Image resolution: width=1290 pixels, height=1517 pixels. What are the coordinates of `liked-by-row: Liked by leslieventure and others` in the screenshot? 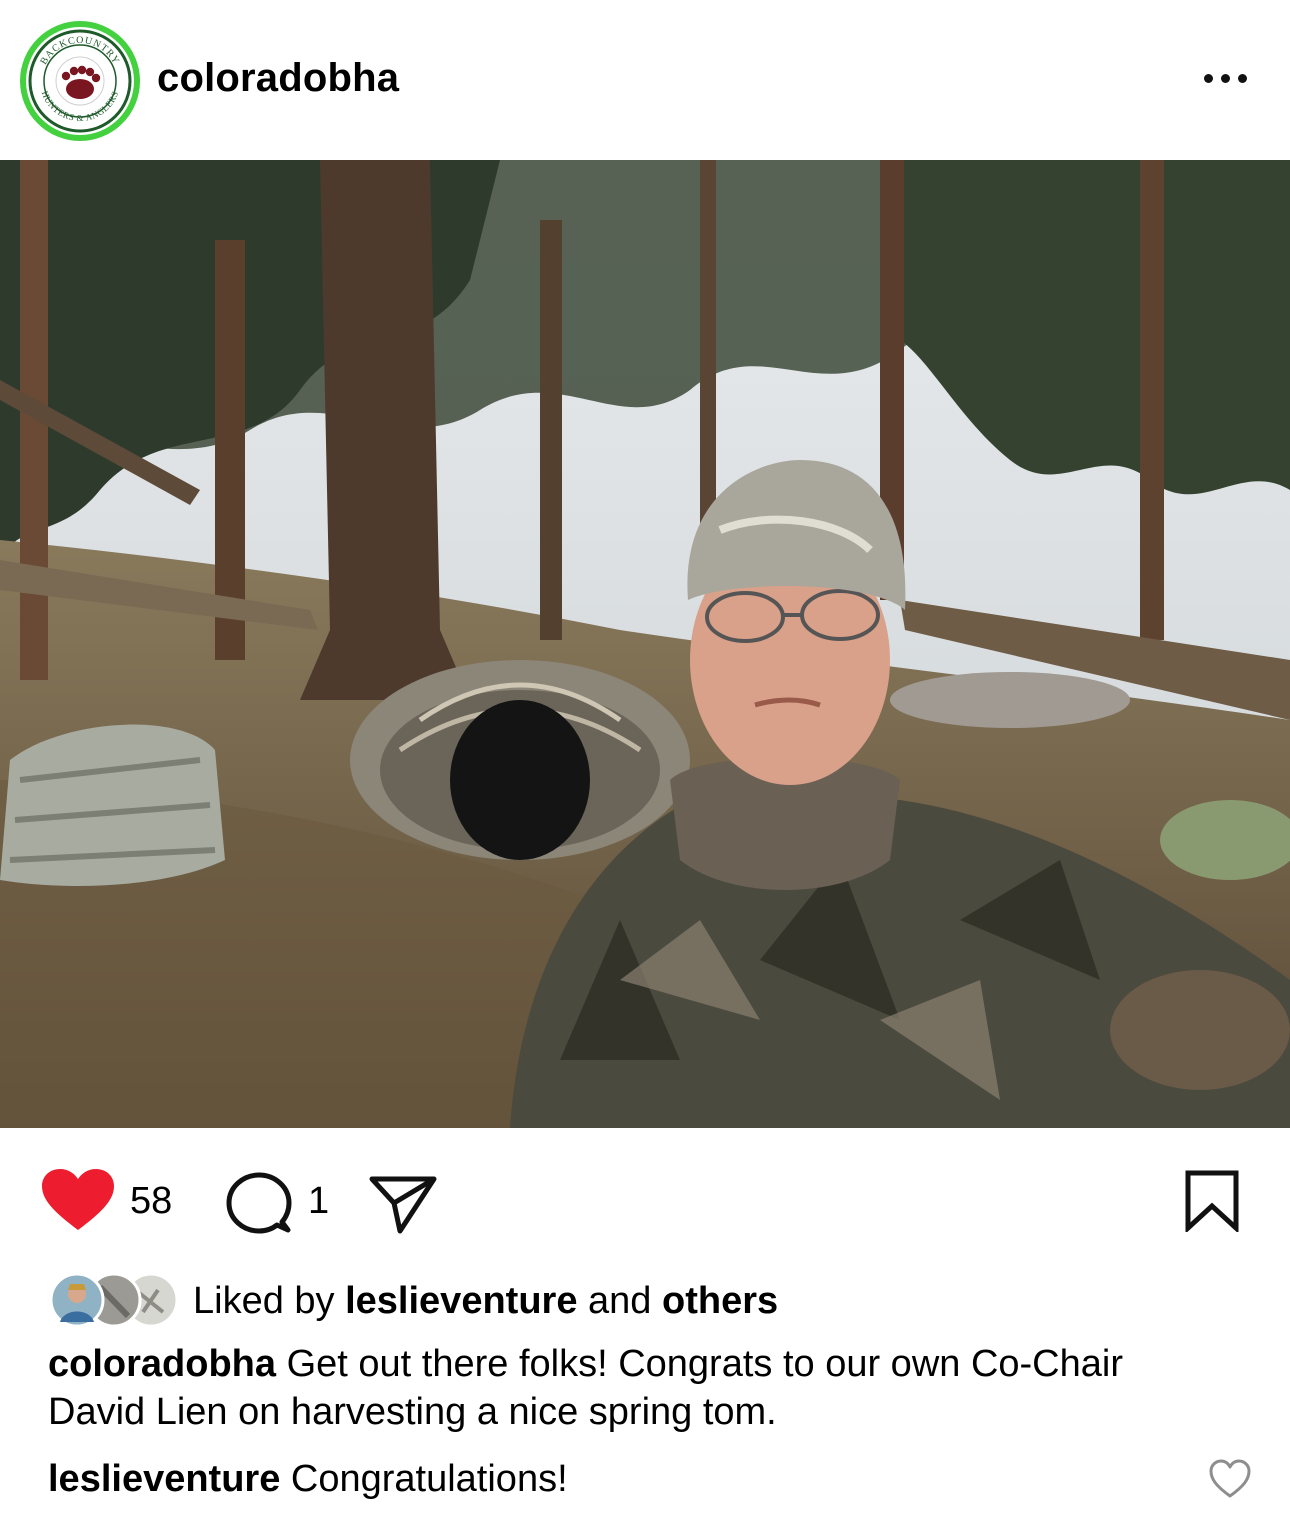 It's located at (648, 1302).